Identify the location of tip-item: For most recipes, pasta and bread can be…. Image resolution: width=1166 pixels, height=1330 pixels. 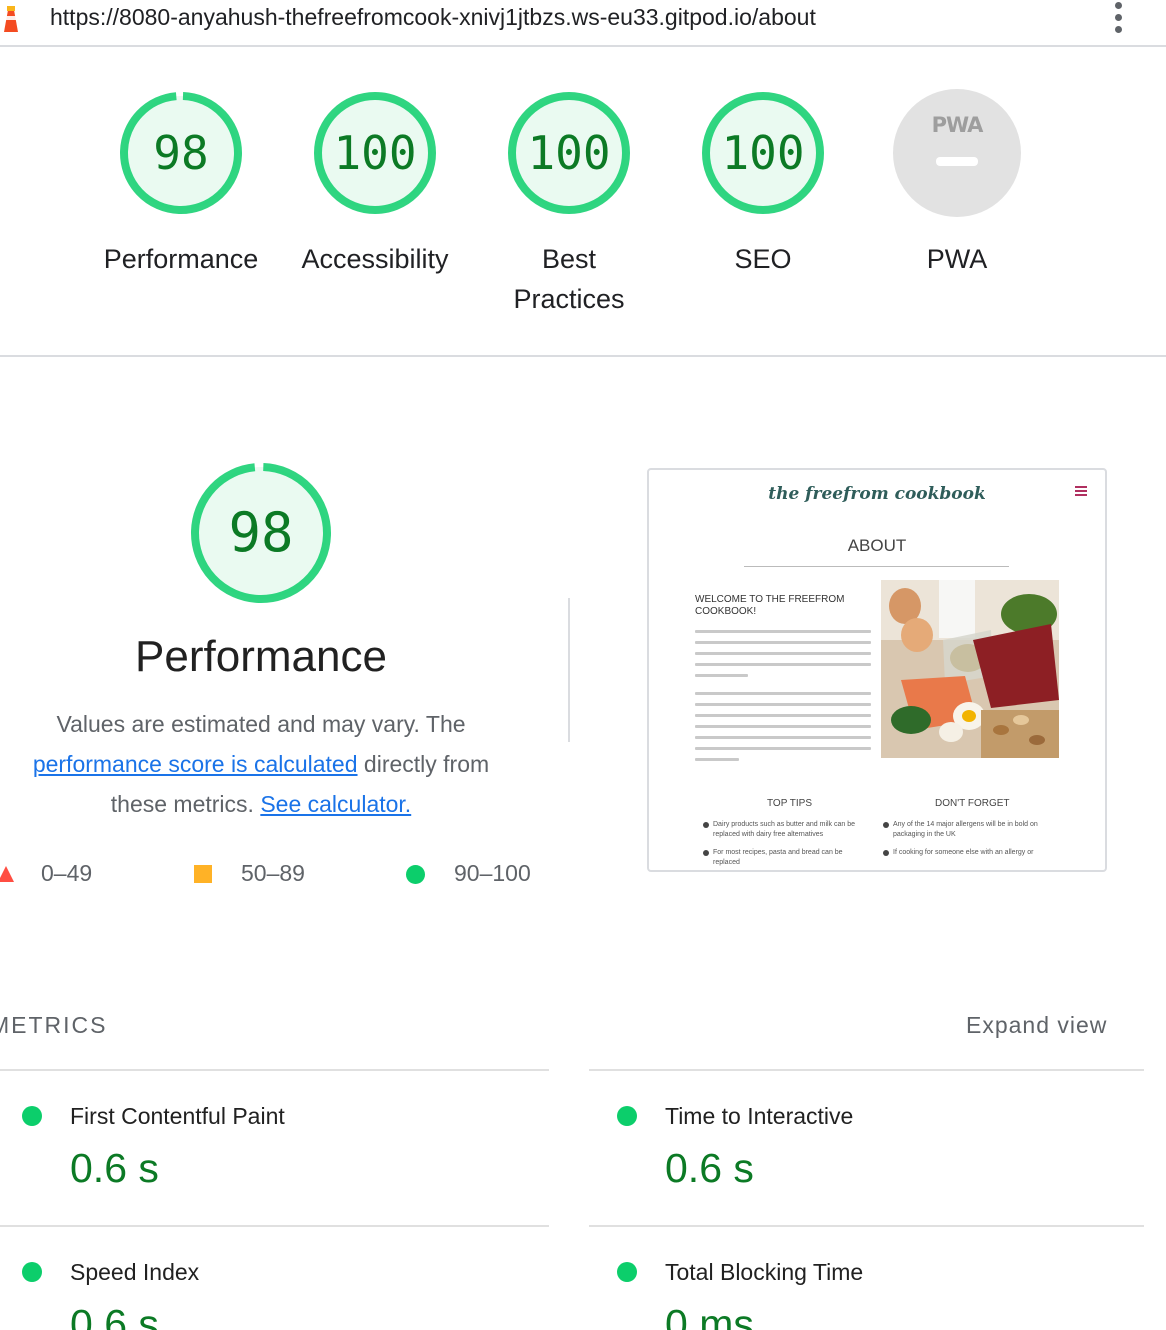
(783, 858).